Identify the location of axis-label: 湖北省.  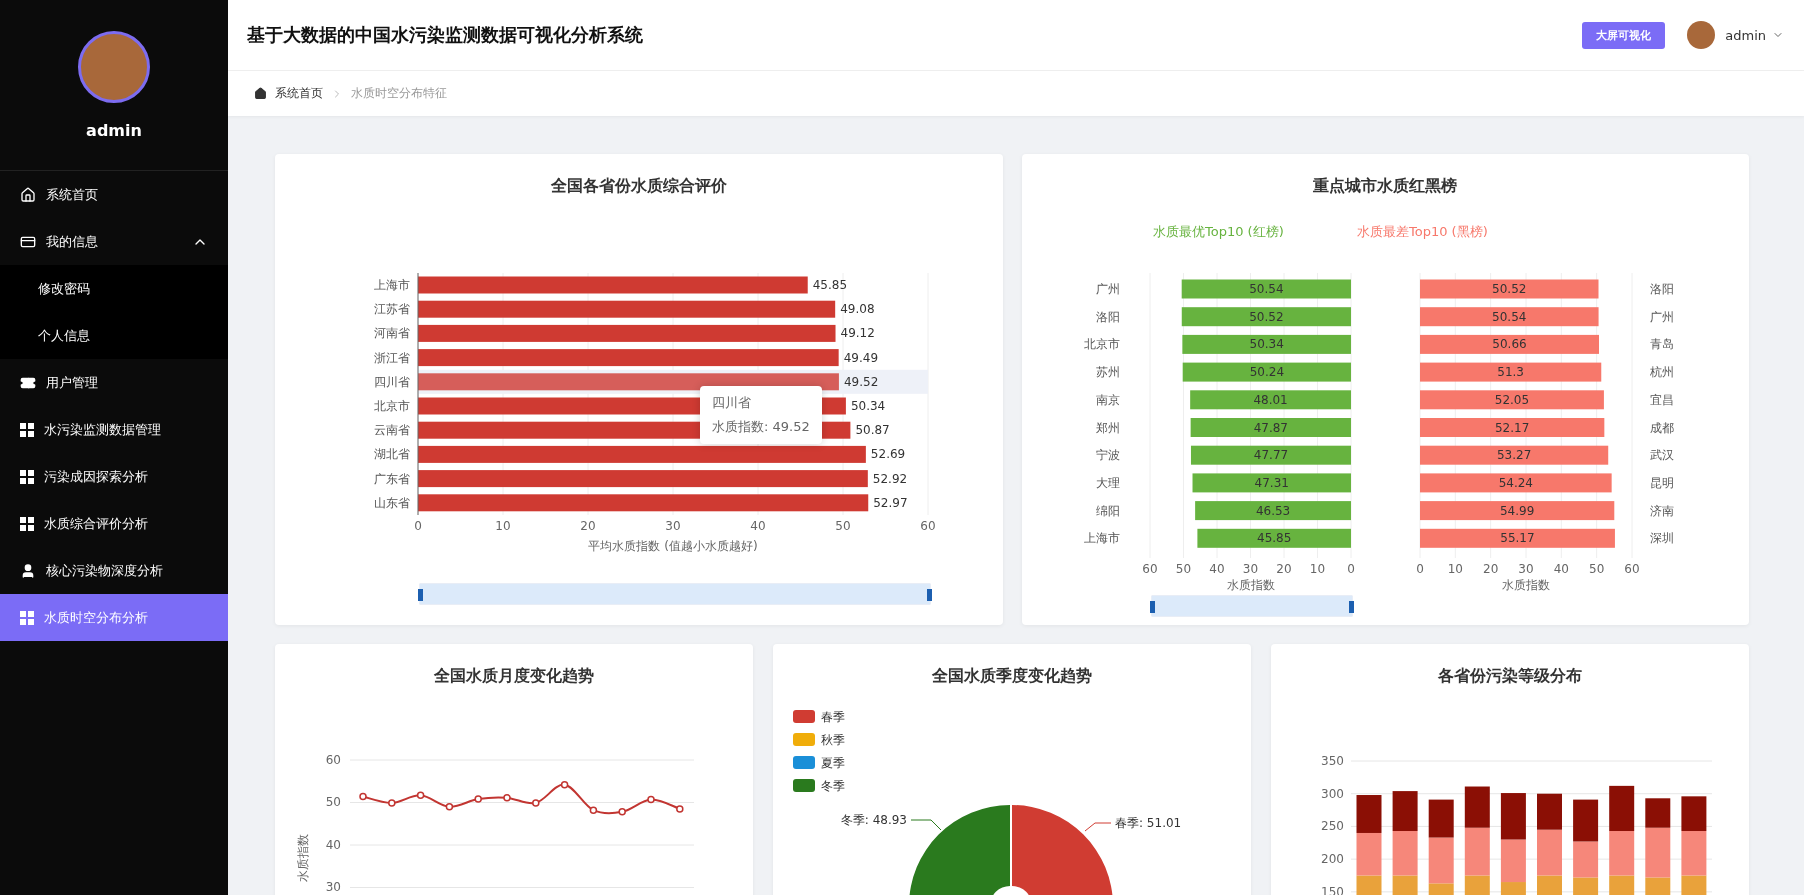
(392, 454).